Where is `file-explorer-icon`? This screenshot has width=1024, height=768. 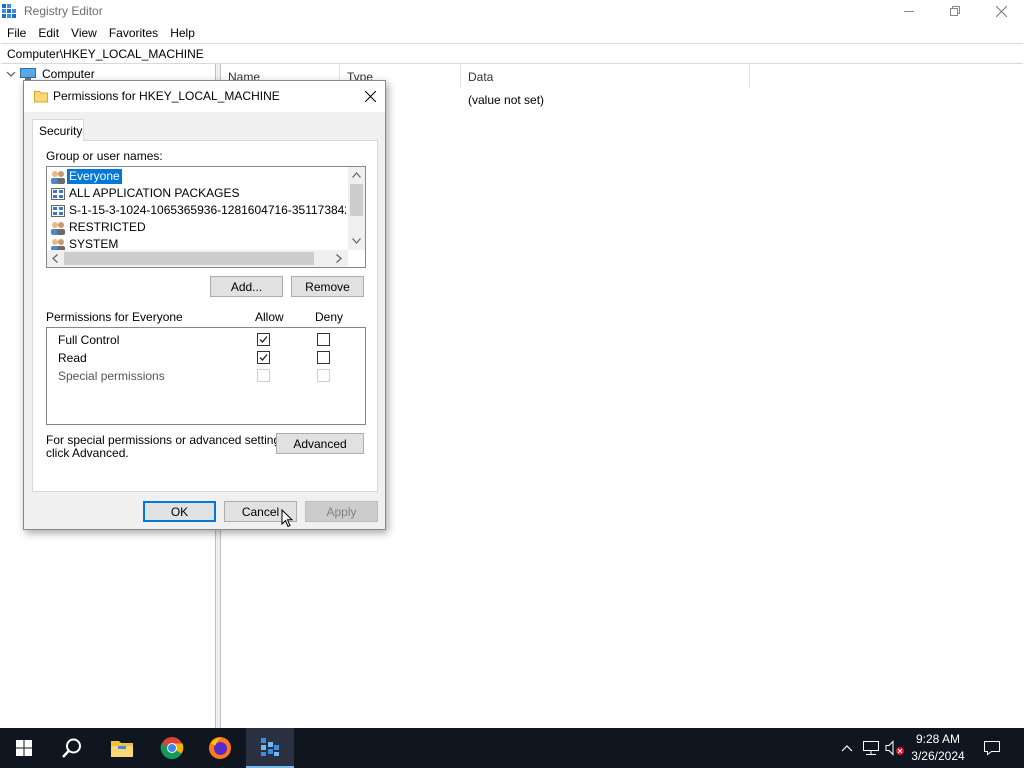
file-explorer-icon is located at coordinates (122, 749).